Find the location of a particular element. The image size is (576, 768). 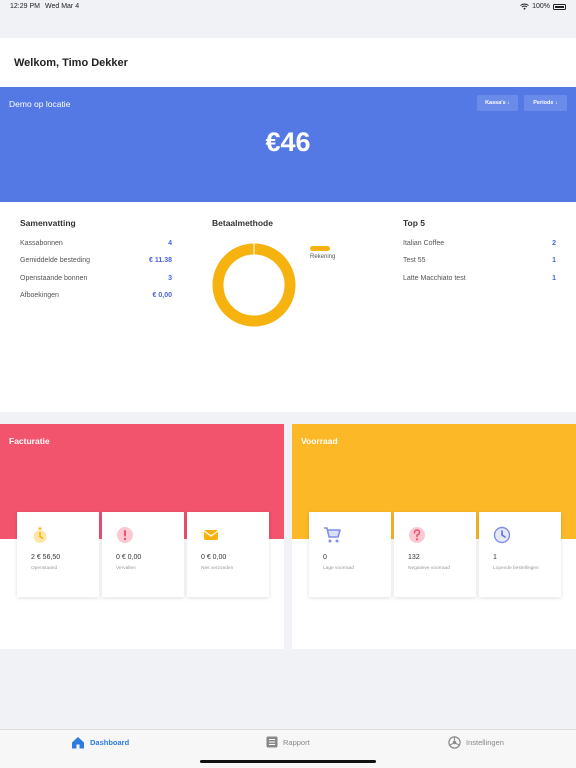

summary-row-label: Kassabonnen is located at coordinates (41, 243).